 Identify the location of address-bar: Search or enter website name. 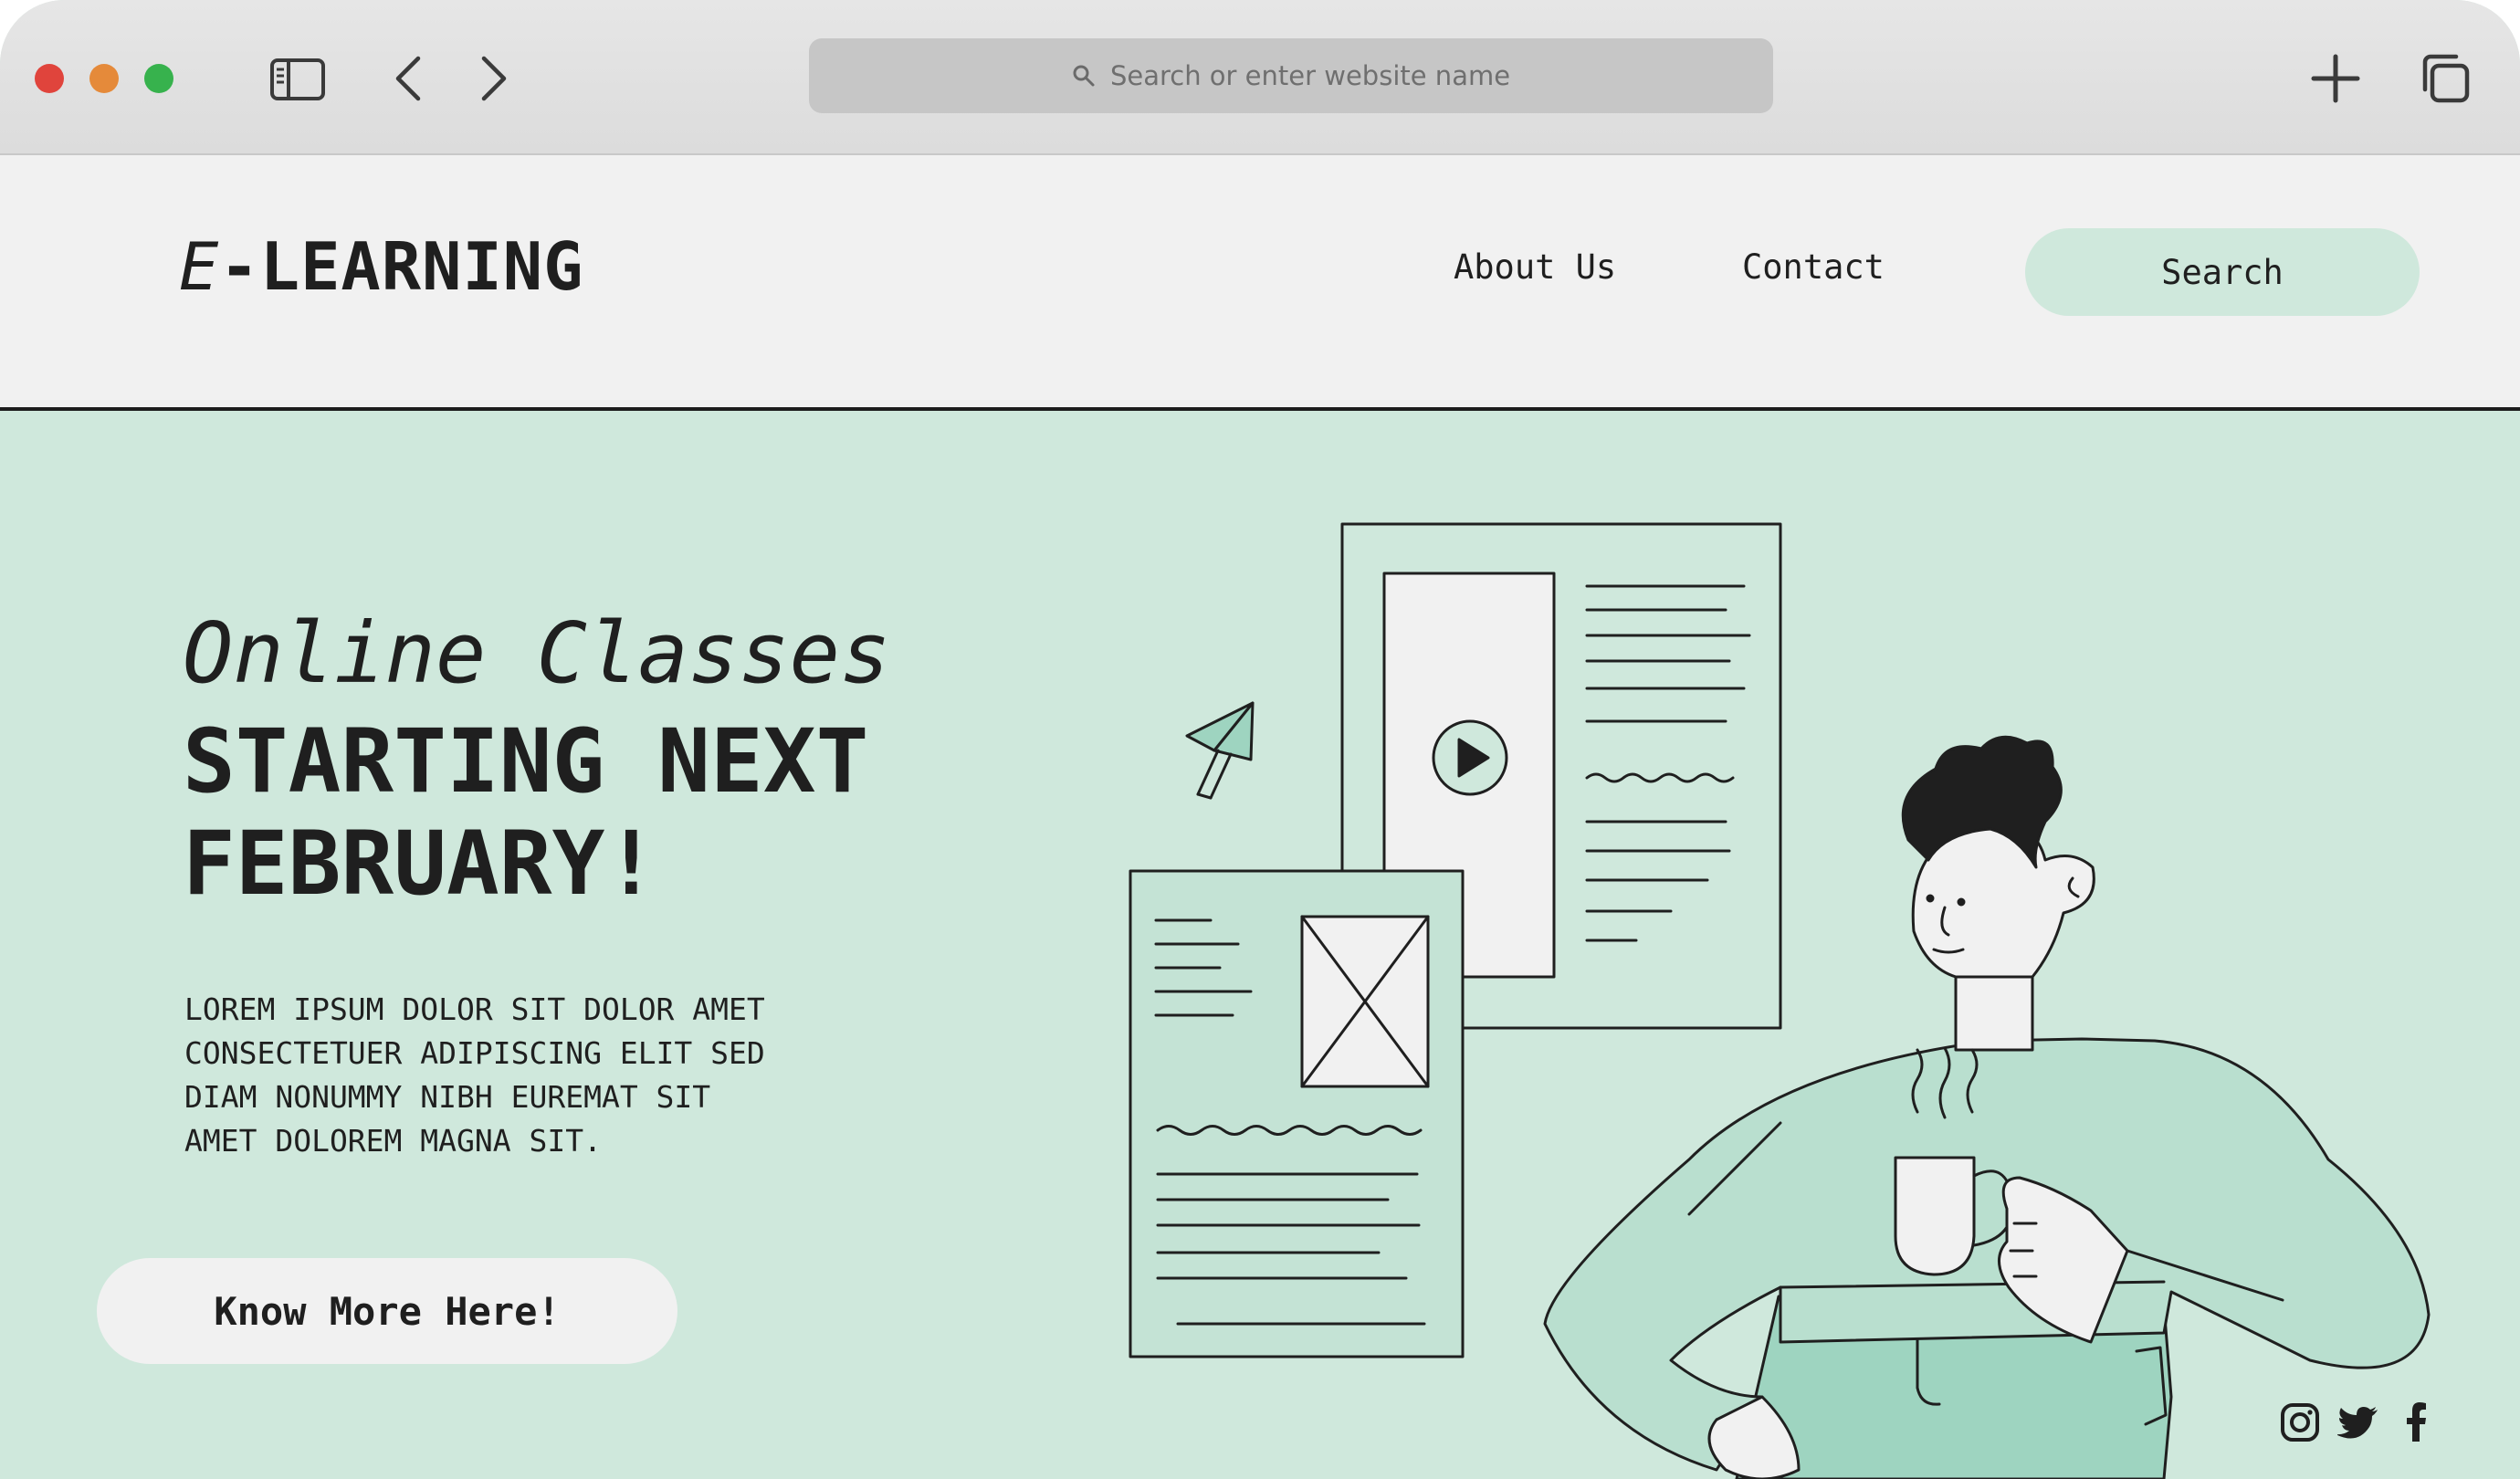
(1291, 75).